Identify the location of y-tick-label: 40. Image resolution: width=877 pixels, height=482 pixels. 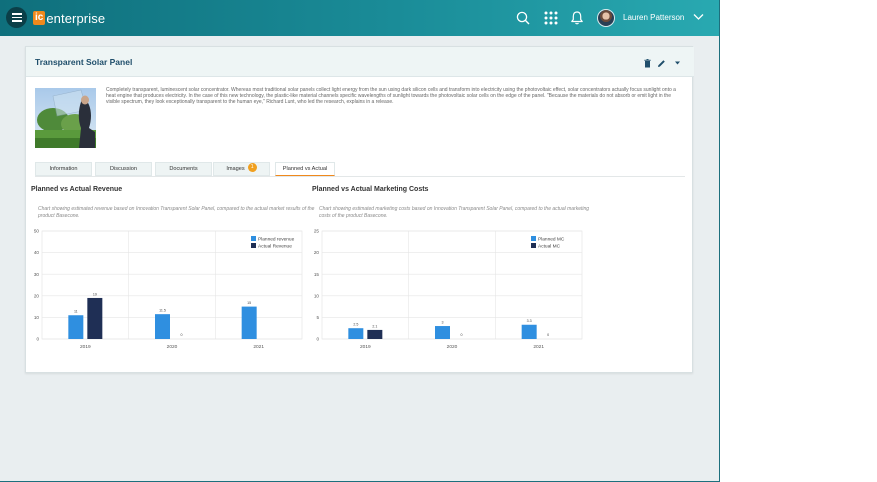
(37, 252).